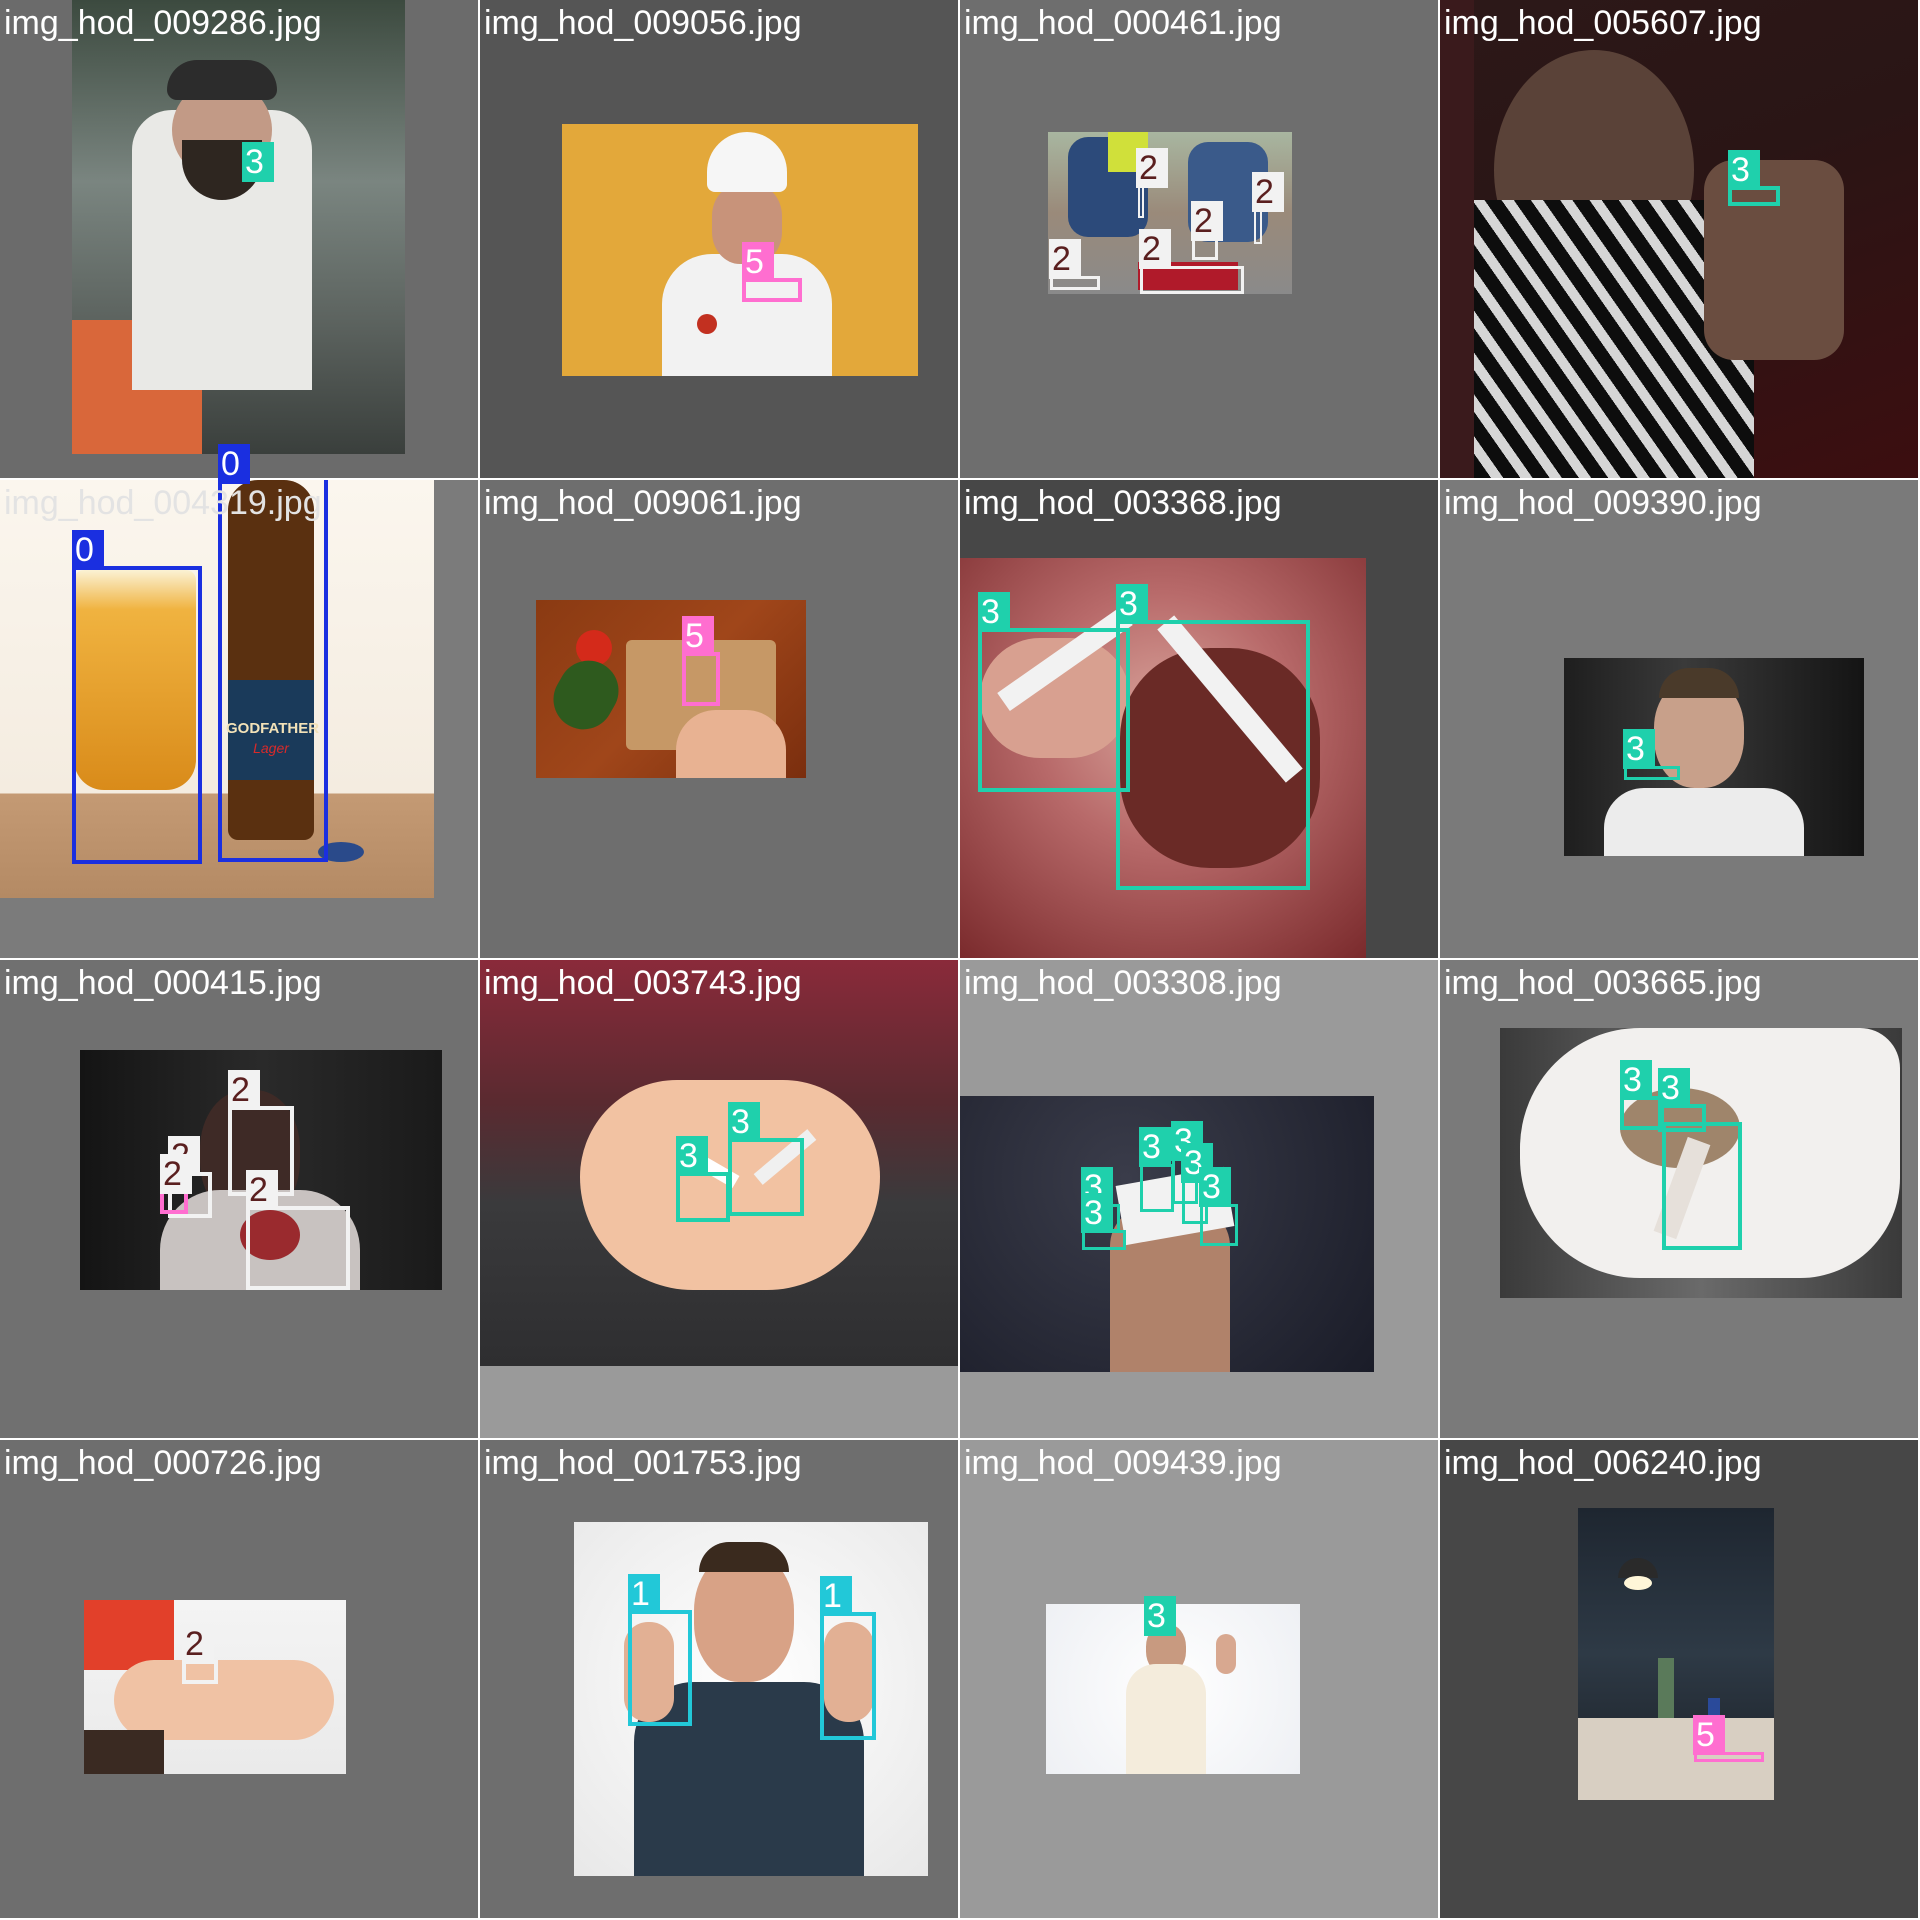 This screenshot has height=1920, width=1920. I want to click on tile-filename: img_hod_000461.jpg, so click(1123, 23).